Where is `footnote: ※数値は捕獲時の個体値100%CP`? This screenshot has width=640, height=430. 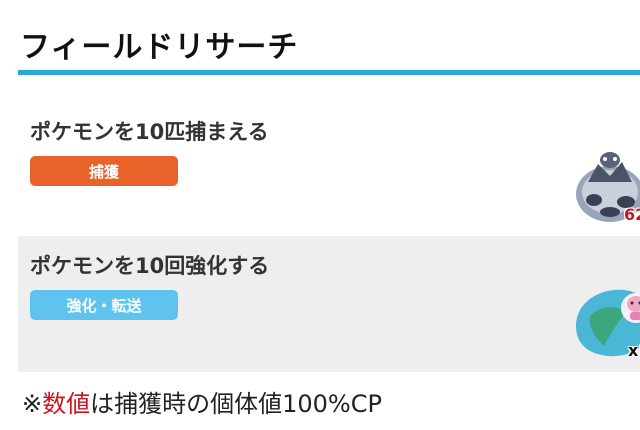
footnote: ※数値は捕獲時の個体値100%CP is located at coordinates (202, 401).